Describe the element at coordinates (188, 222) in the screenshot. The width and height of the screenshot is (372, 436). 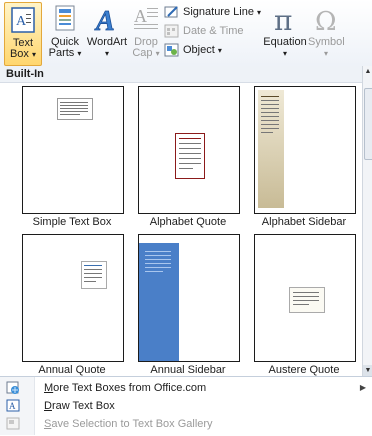
I see `gallery-caption: Alphabet Quote` at that location.